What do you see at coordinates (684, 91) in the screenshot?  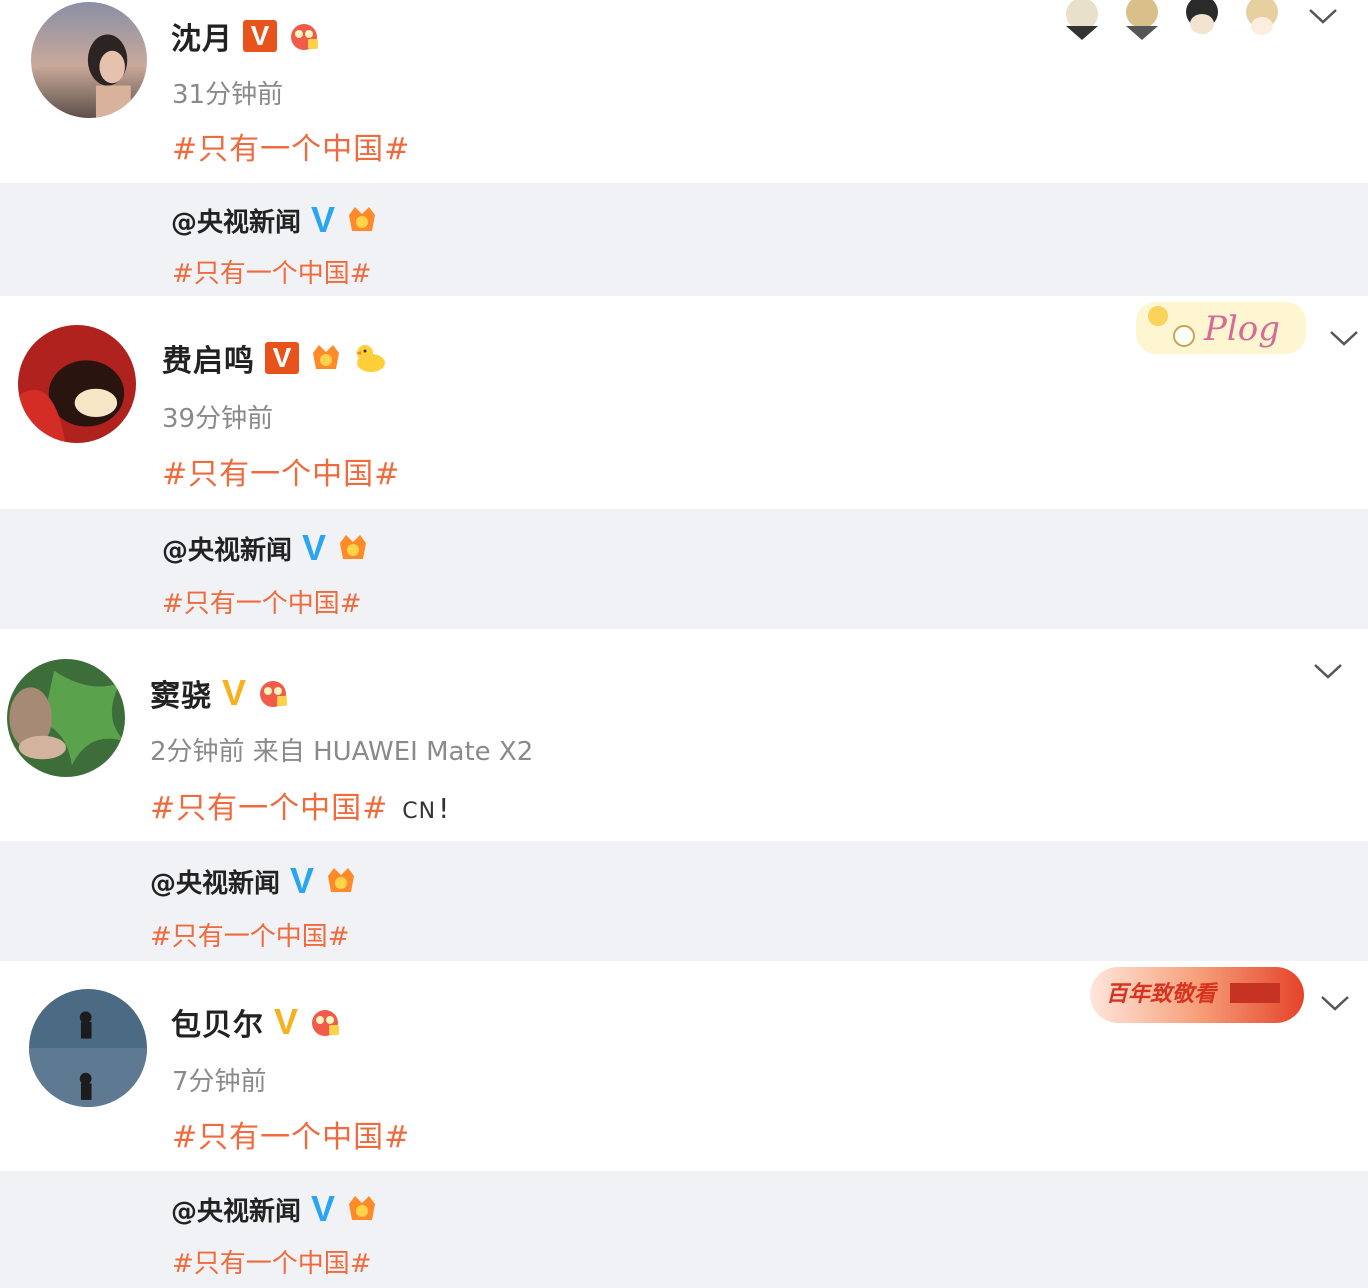 I see `post-card: 沈月 V 31分钟前 #只有一个中国#` at bounding box center [684, 91].